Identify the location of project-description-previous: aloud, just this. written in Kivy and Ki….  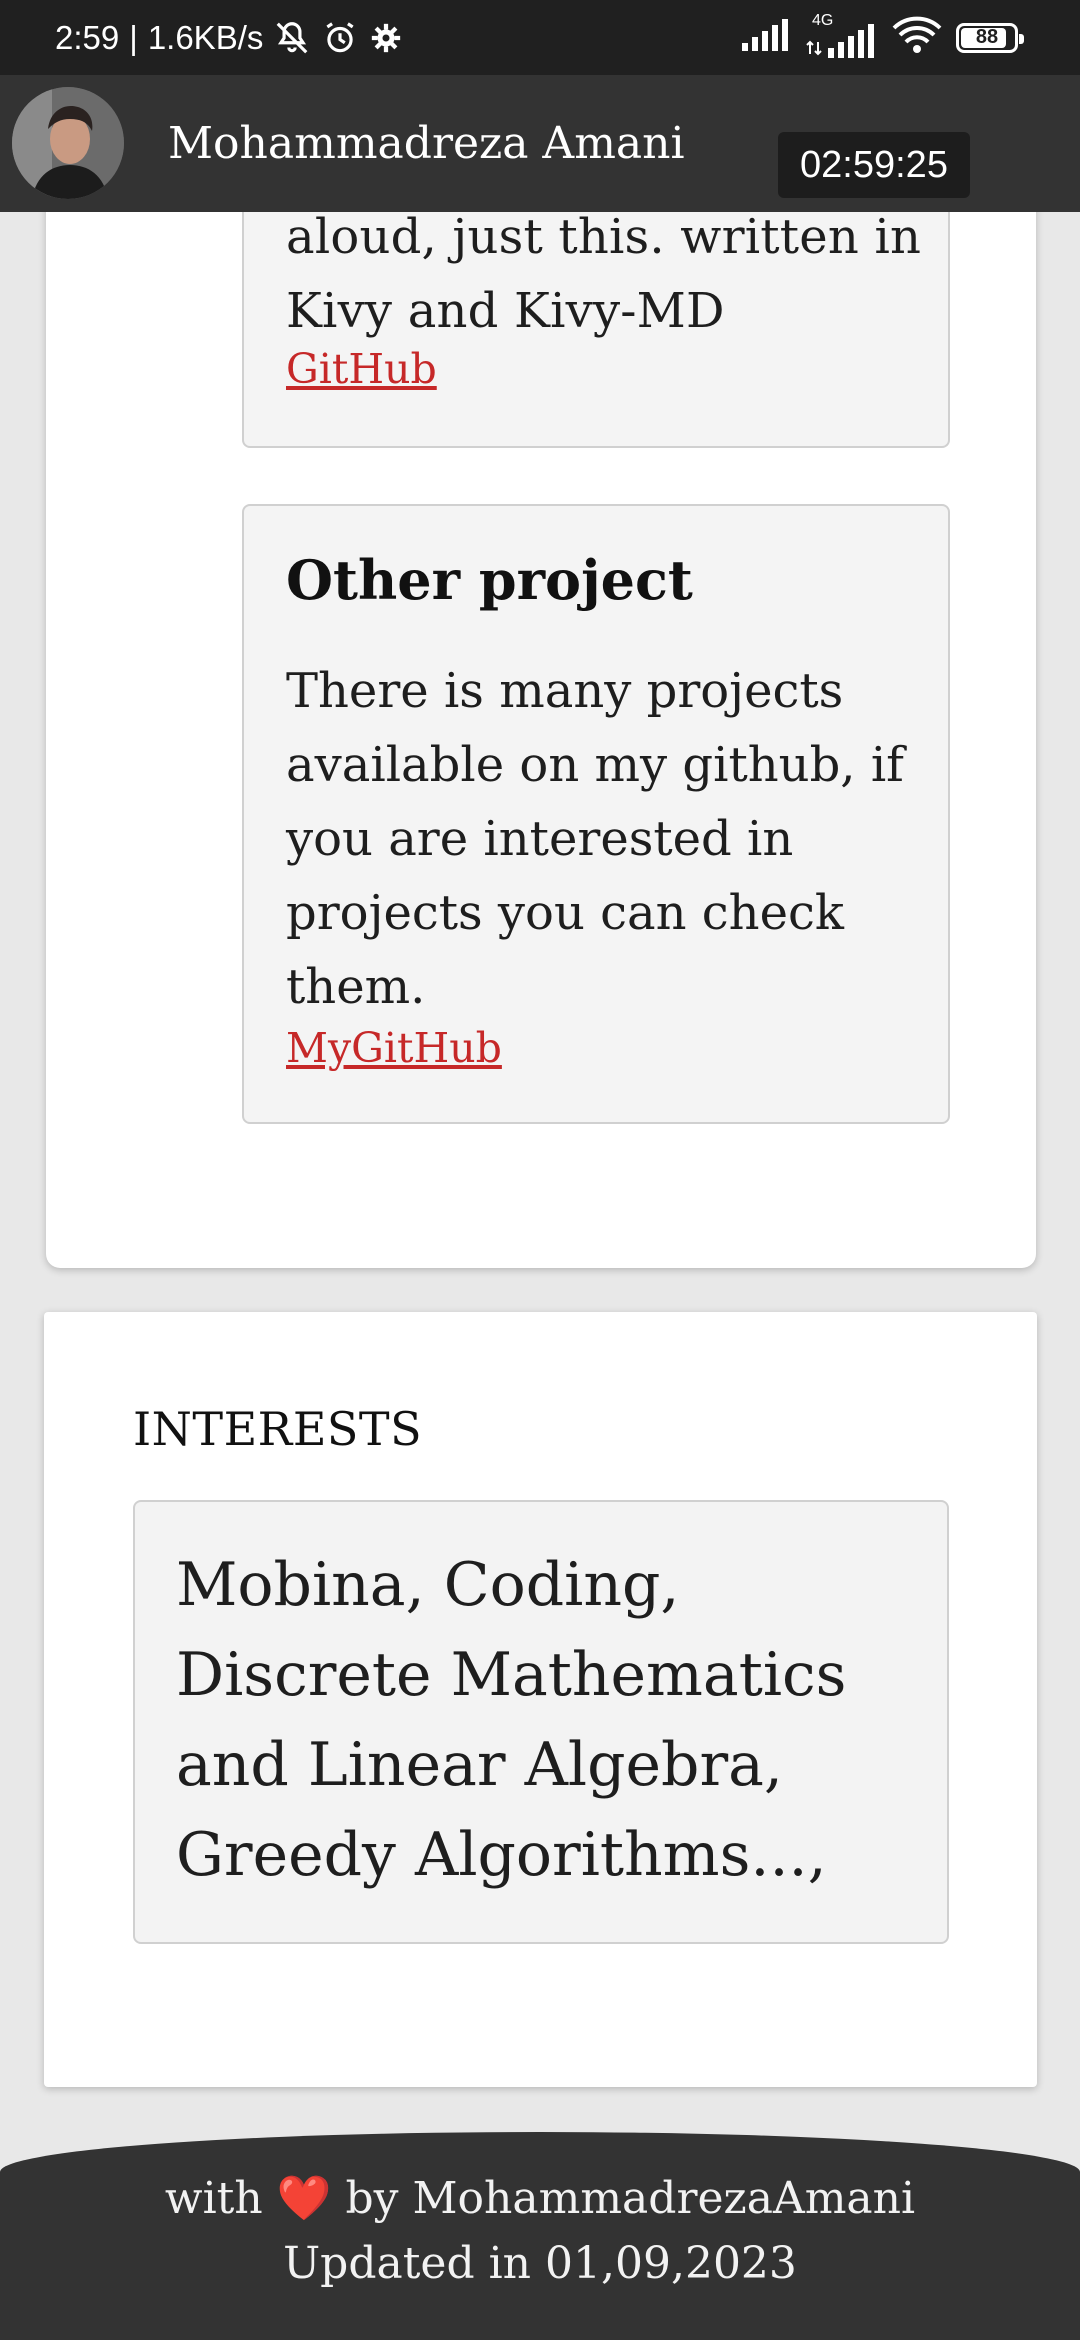
(616, 274).